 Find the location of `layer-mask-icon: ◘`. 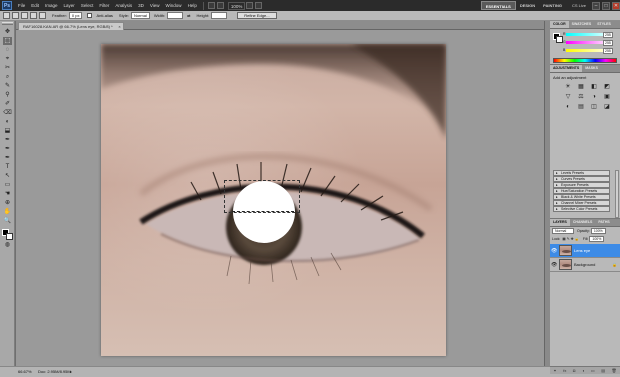

layer-mask-icon: ◘ is located at coordinates (574, 370).